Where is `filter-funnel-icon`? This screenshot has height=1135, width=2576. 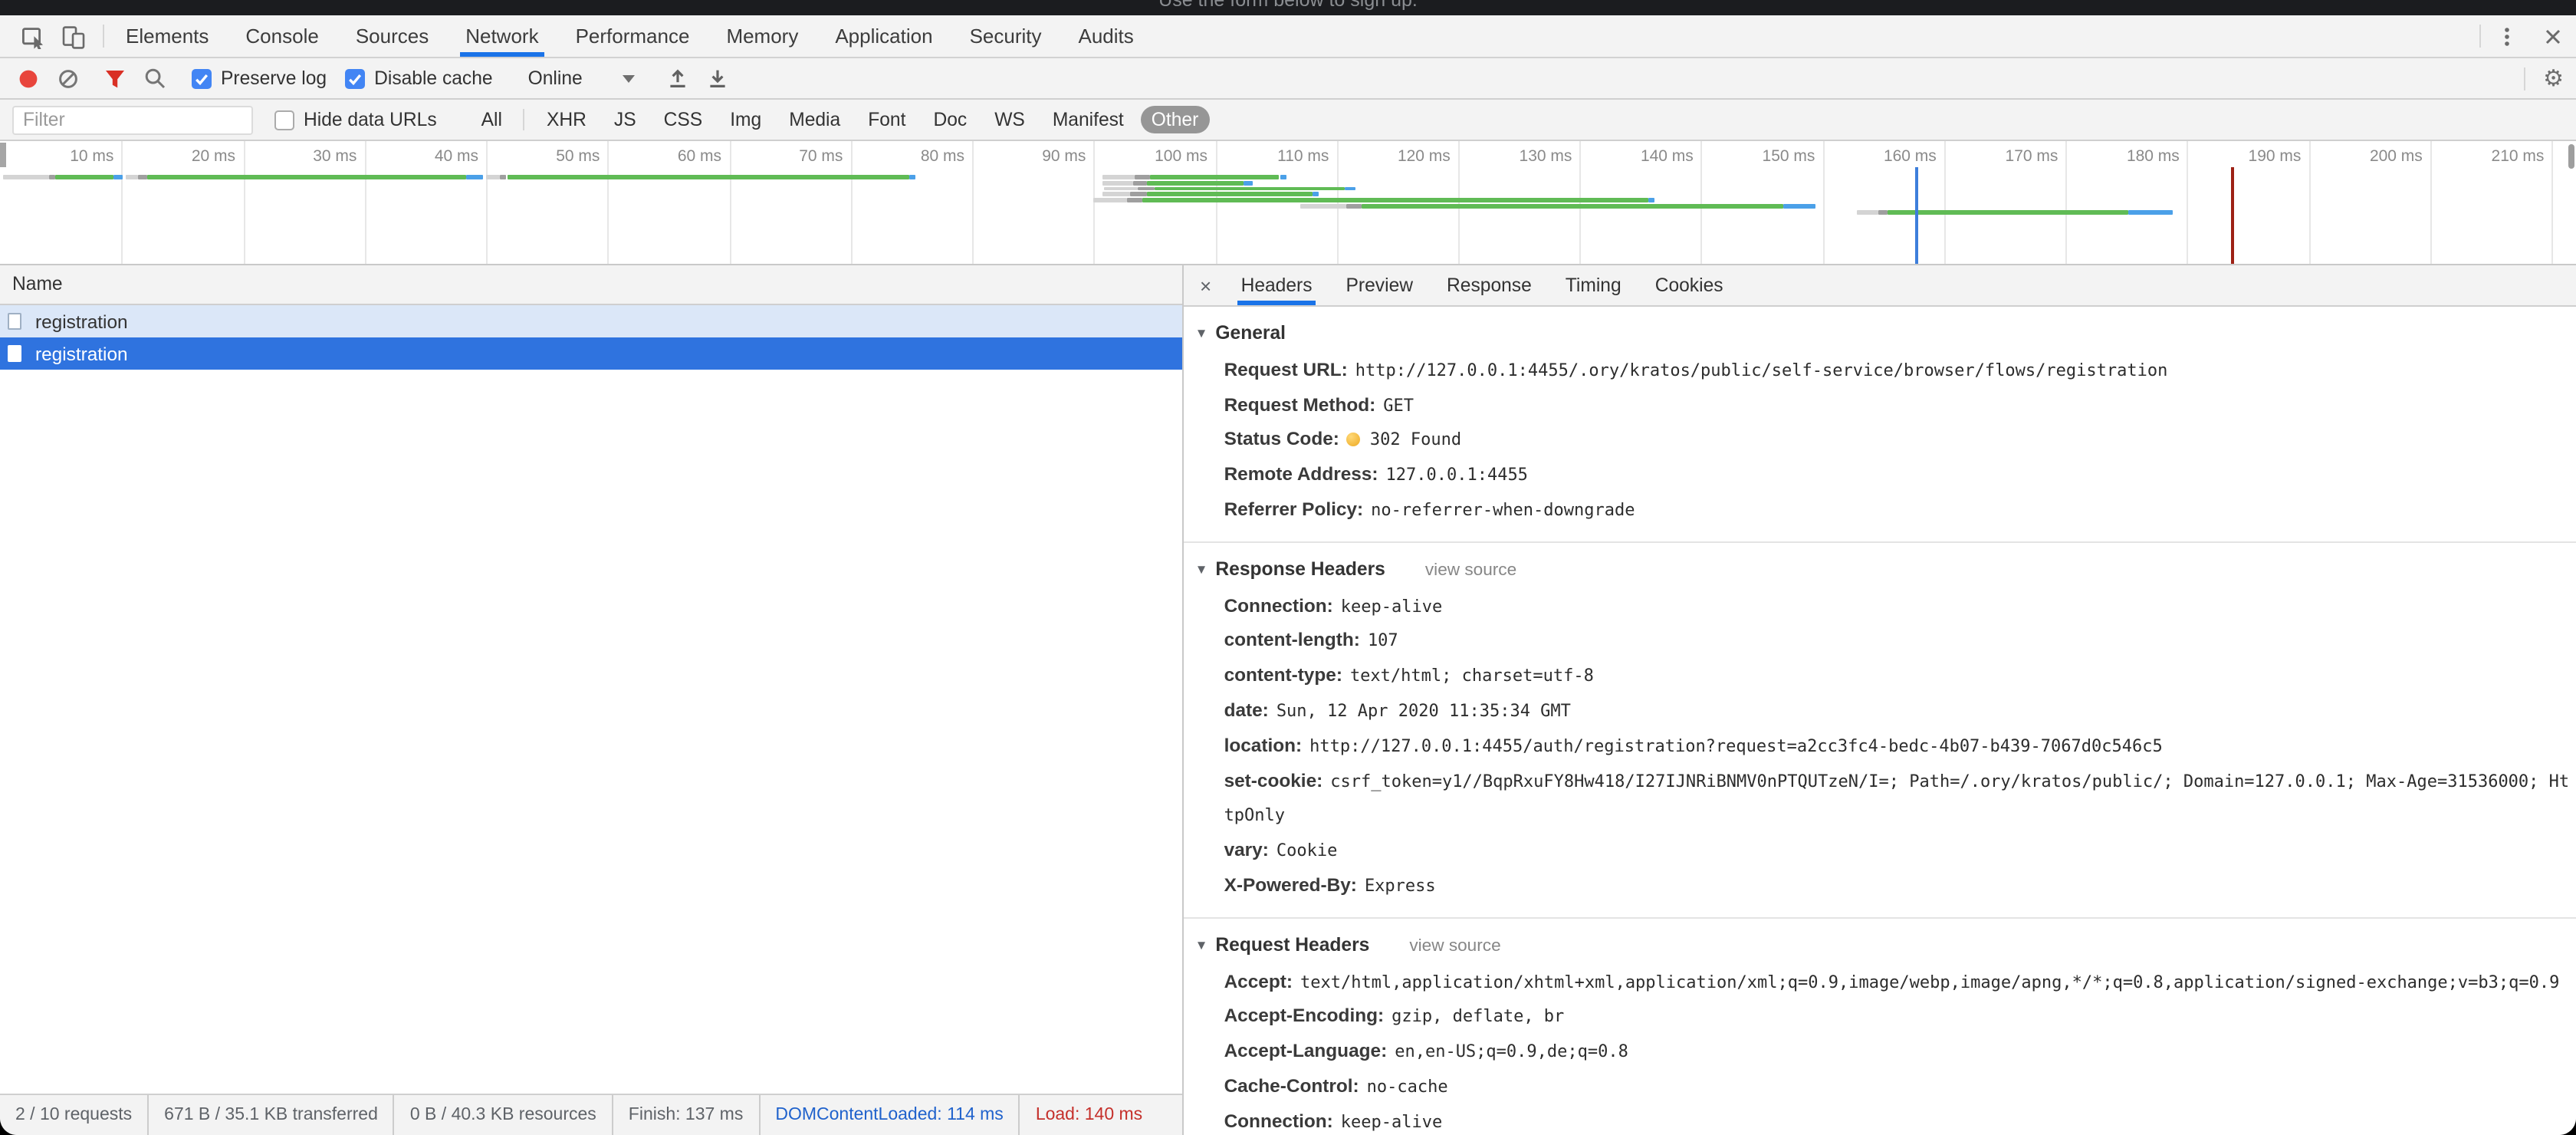 filter-funnel-icon is located at coordinates (115, 78).